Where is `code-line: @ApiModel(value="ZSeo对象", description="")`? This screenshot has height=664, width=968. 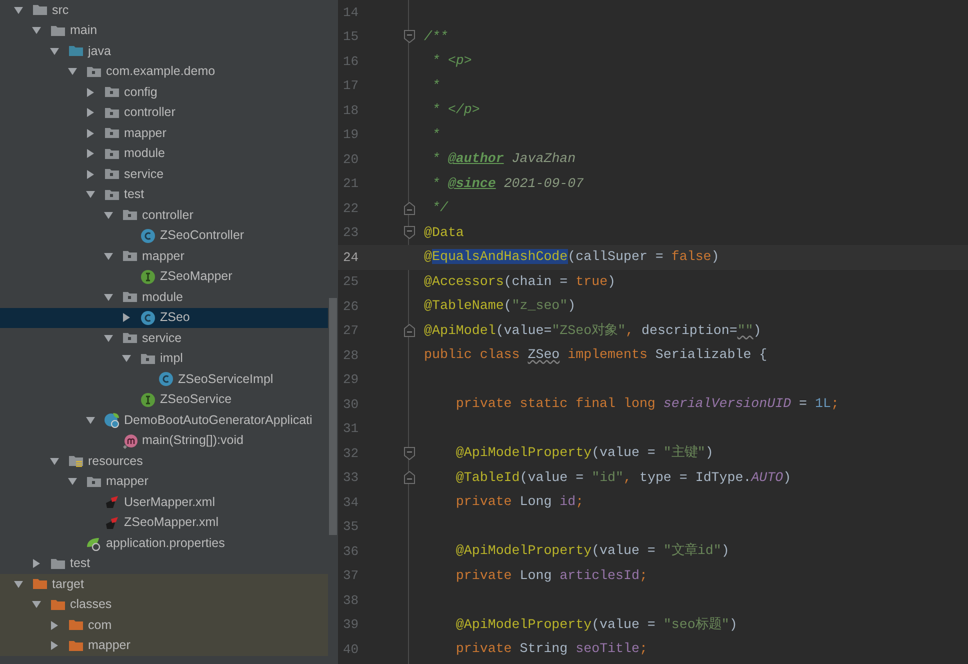
code-line: @ApiModel(value="ZSeo对象", description="") is located at coordinates (593, 331).